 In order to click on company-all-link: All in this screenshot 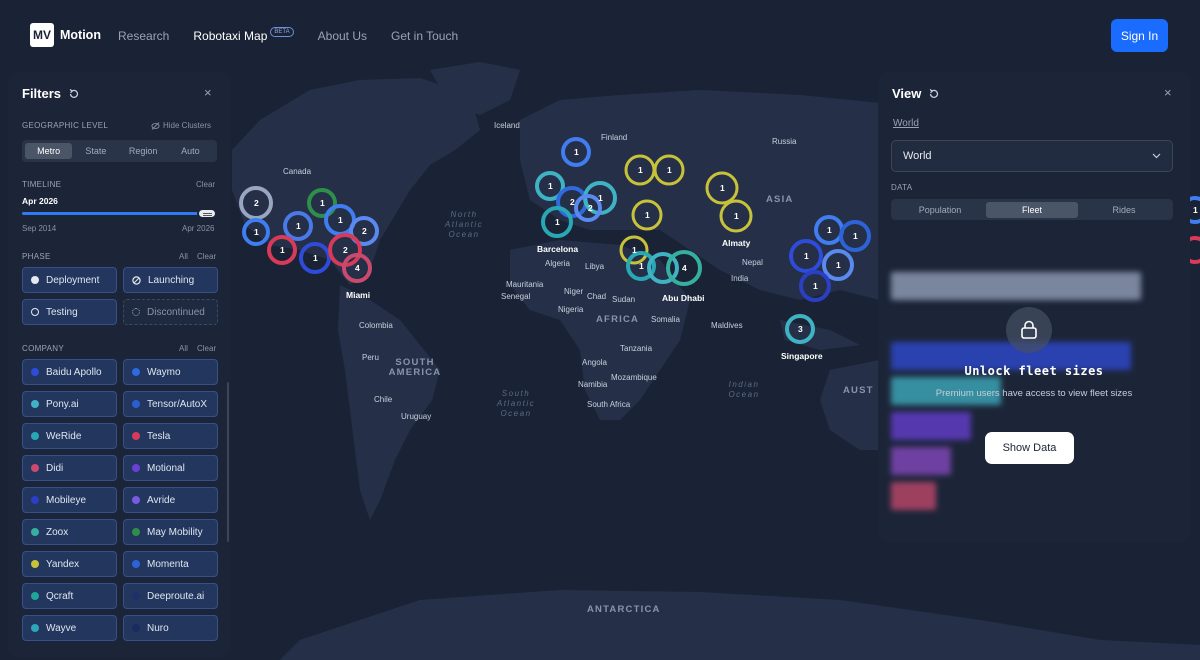, I will do `click(183, 348)`.